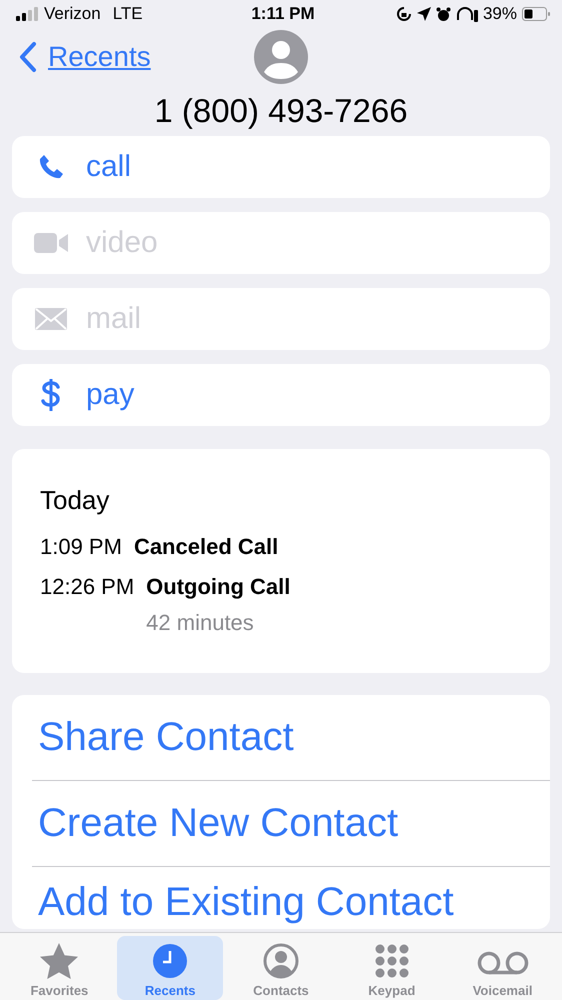 This screenshot has height=1000, width=562. What do you see at coordinates (81, 547) in the screenshot?
I see `call-time: 1:09 PM` at bounding box center [81, 547].